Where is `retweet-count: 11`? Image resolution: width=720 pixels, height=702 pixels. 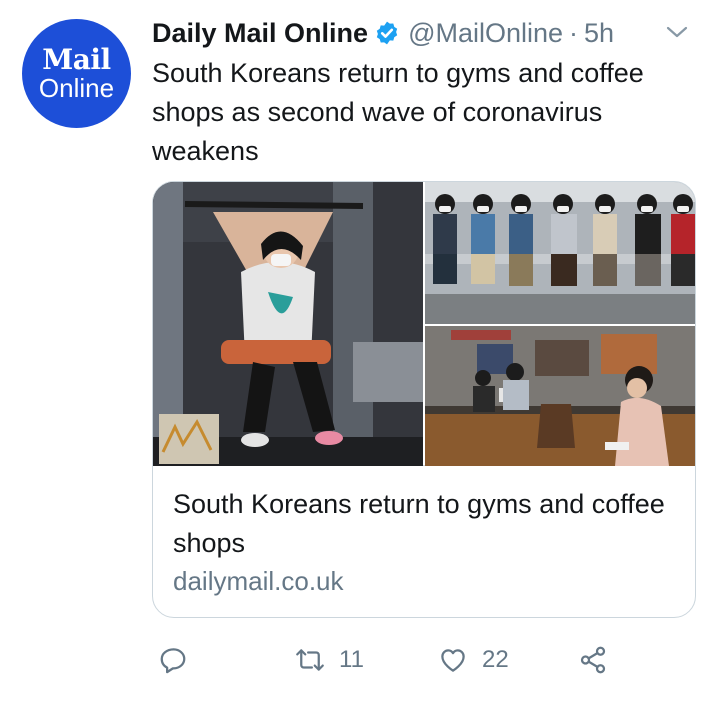 retweet-count: 11 is located at coordinates (351, 659).